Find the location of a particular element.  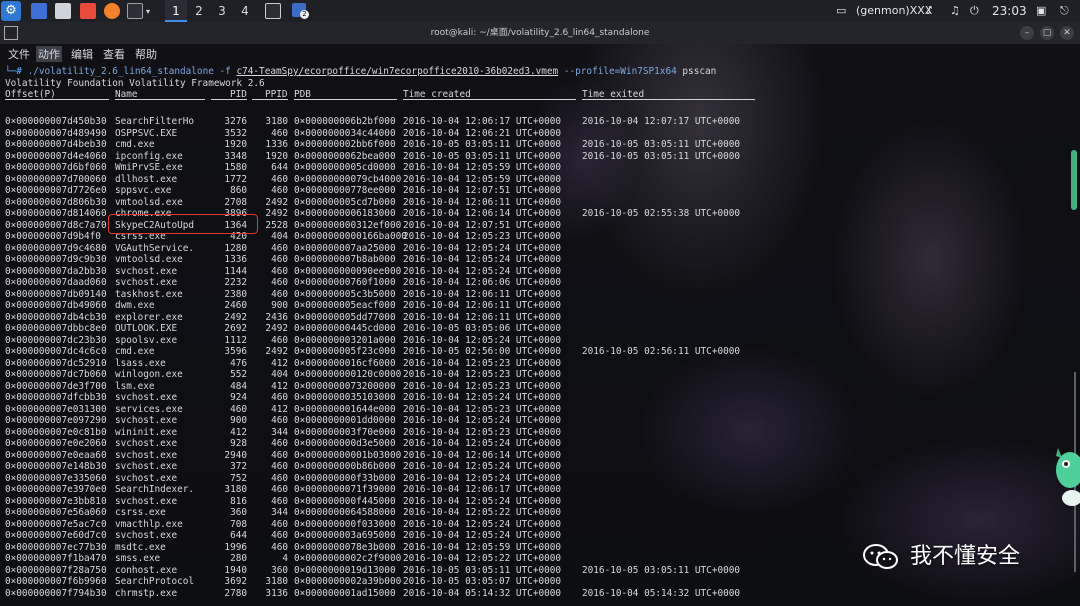

cell-offset: 0×000000007e3bb810 is located at coordinates (56, 501).